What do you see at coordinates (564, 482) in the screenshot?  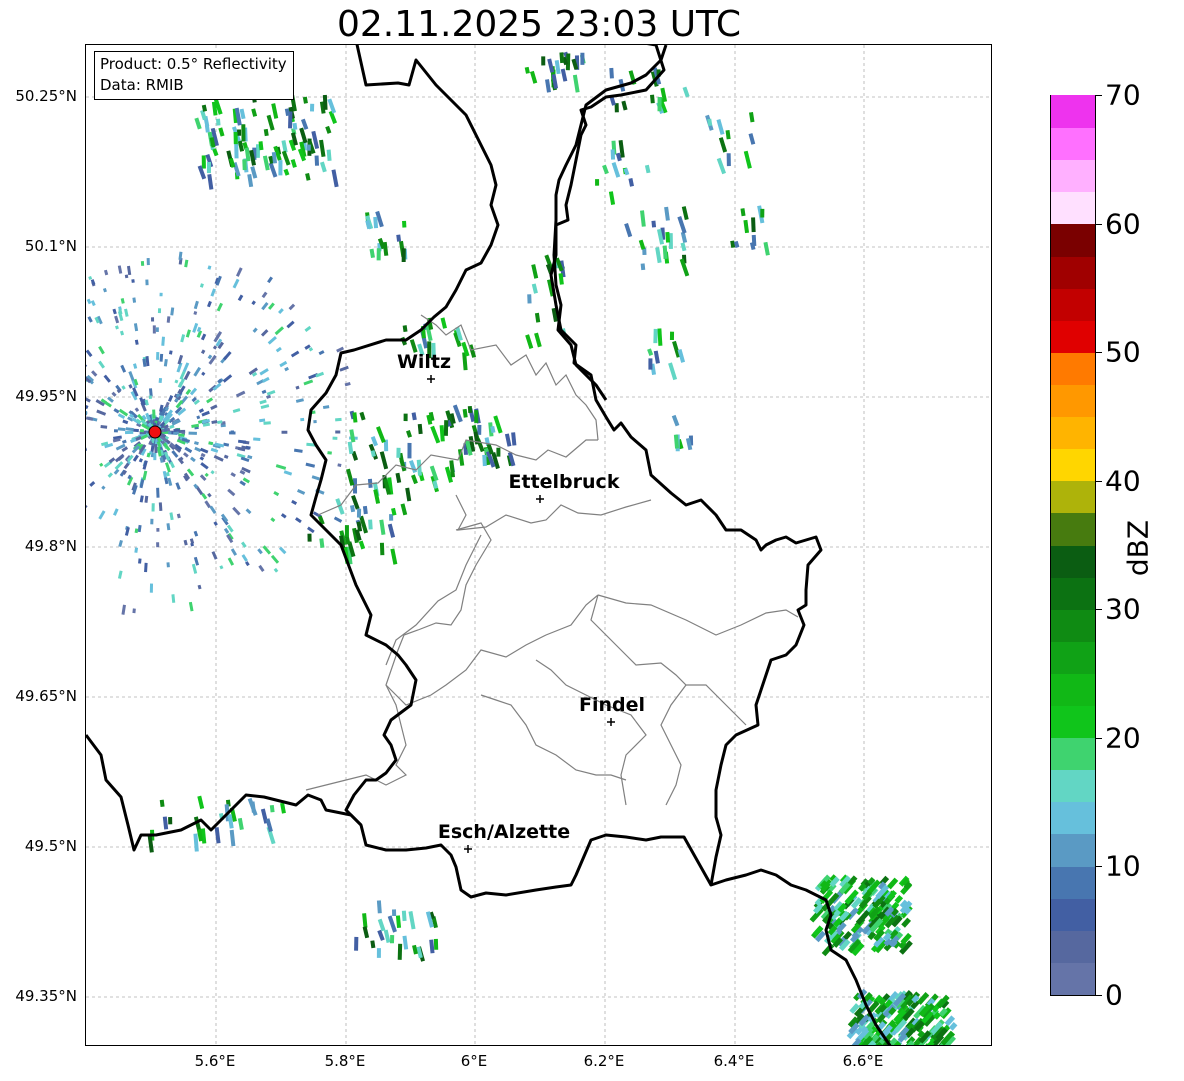 I see `city-label: Ettelbruck` at bounding box center [564, 482].